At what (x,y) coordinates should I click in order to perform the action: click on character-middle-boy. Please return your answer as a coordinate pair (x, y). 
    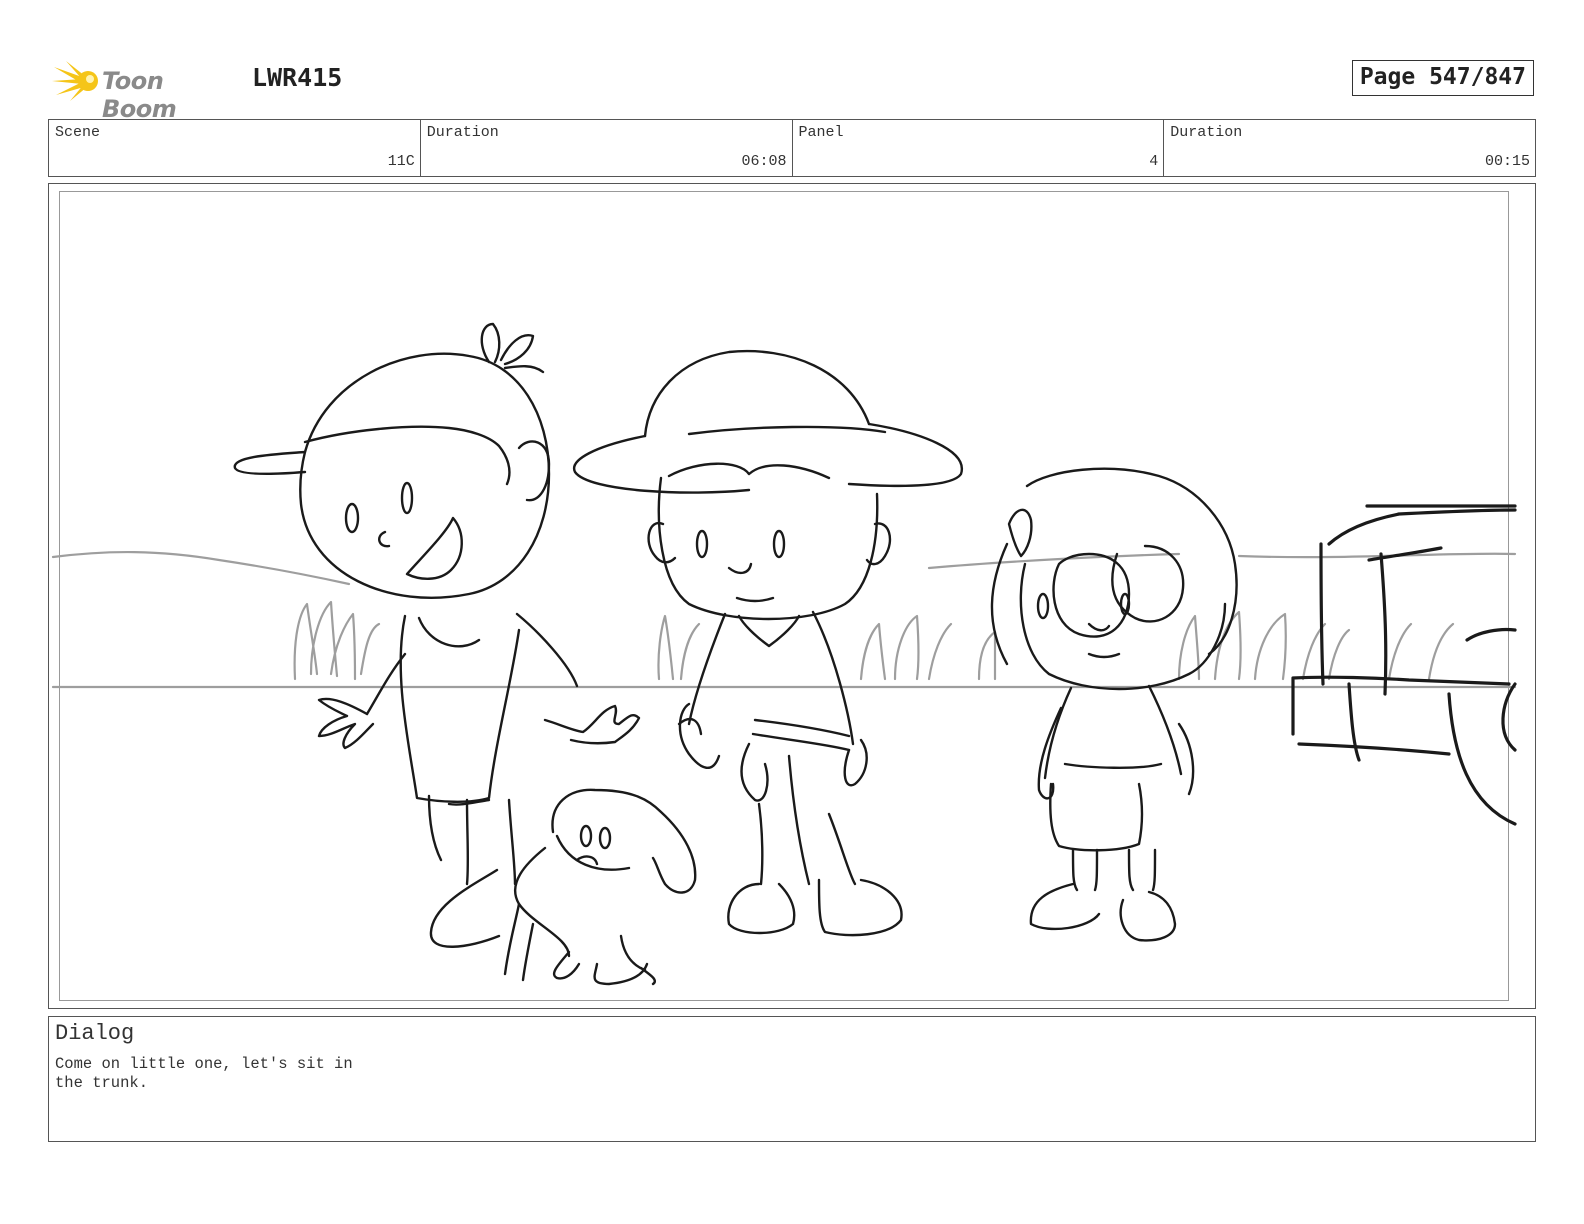
    Looking at the image, I should click on (768, 643).